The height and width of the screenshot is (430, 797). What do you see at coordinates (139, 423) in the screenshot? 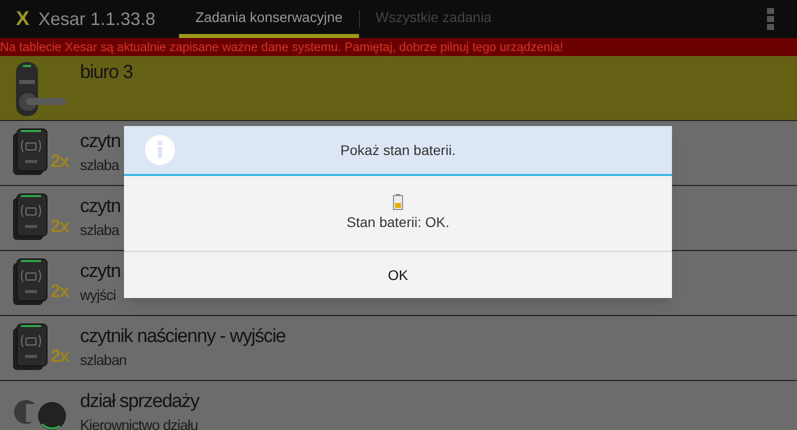
I see `item-subtitle: Kierownictwo działu` at bounding box center [139, 423].